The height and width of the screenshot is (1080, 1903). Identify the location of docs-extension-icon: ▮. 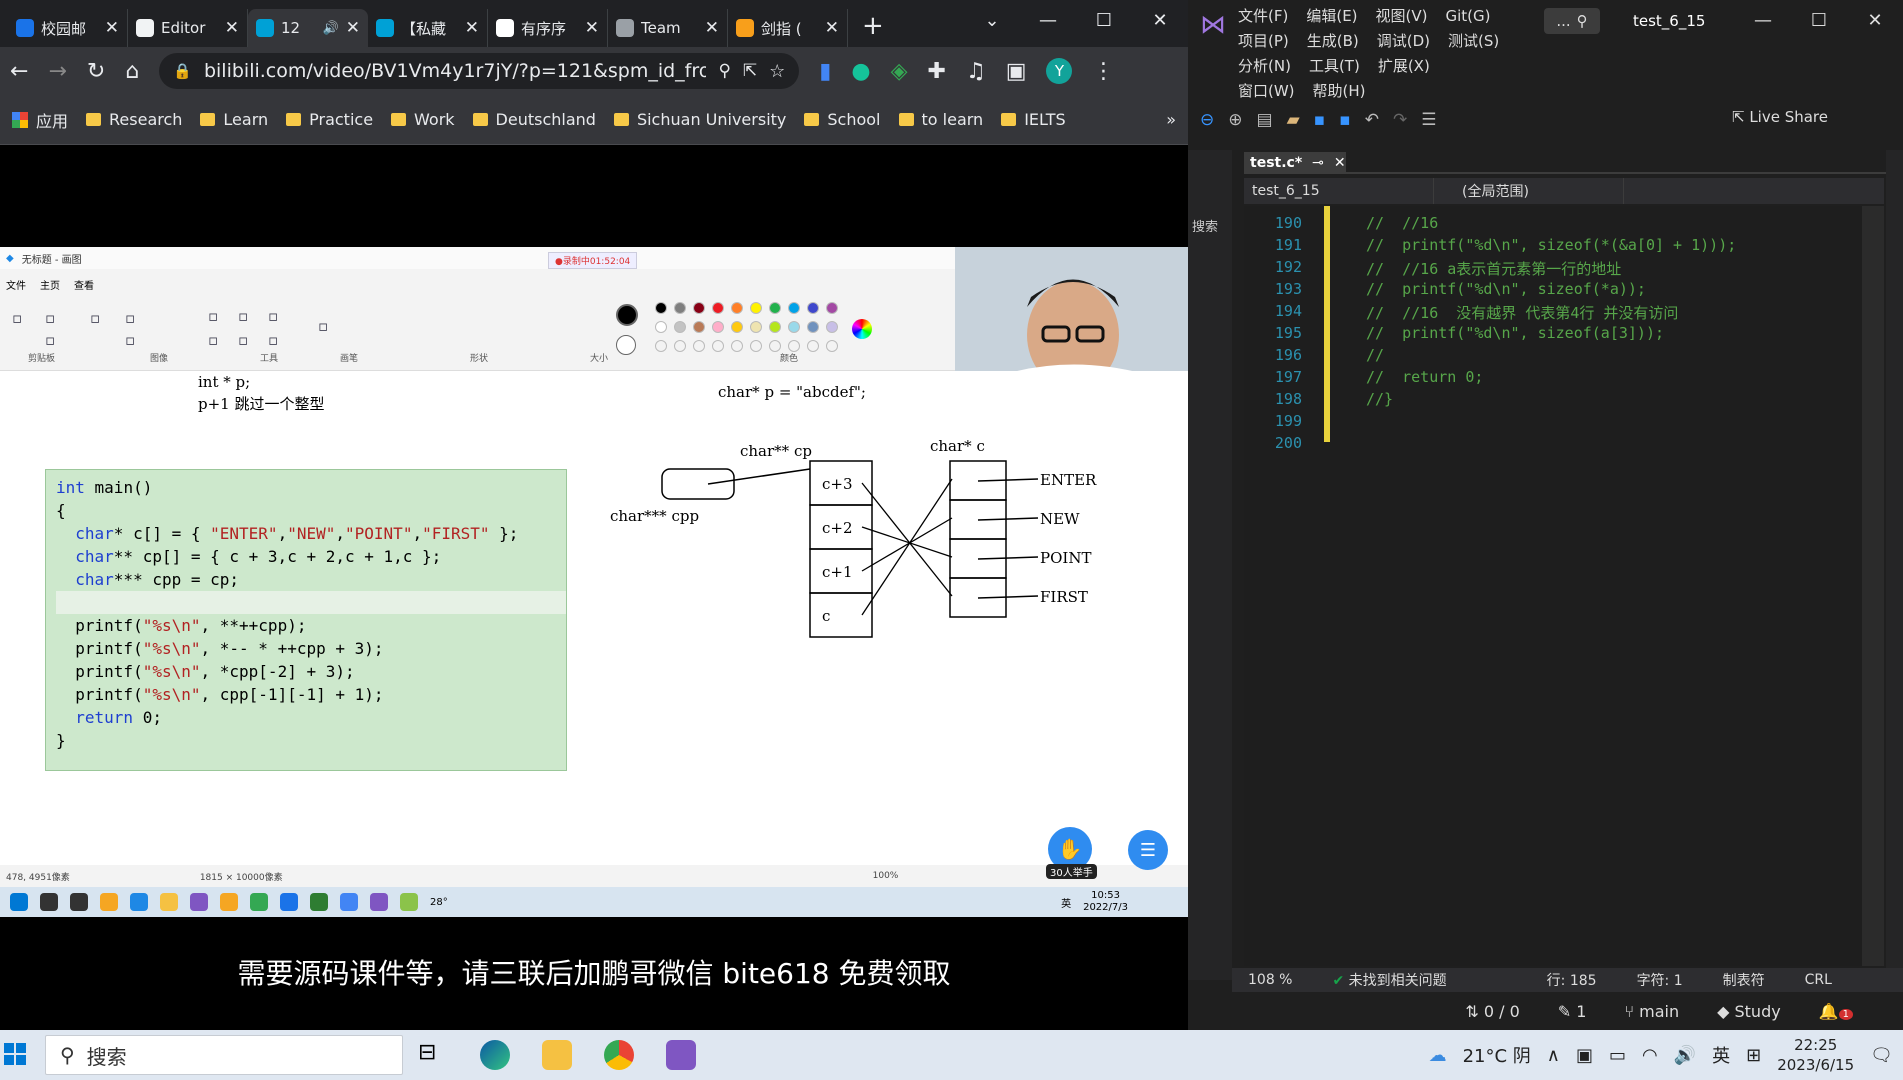
(825, 71).